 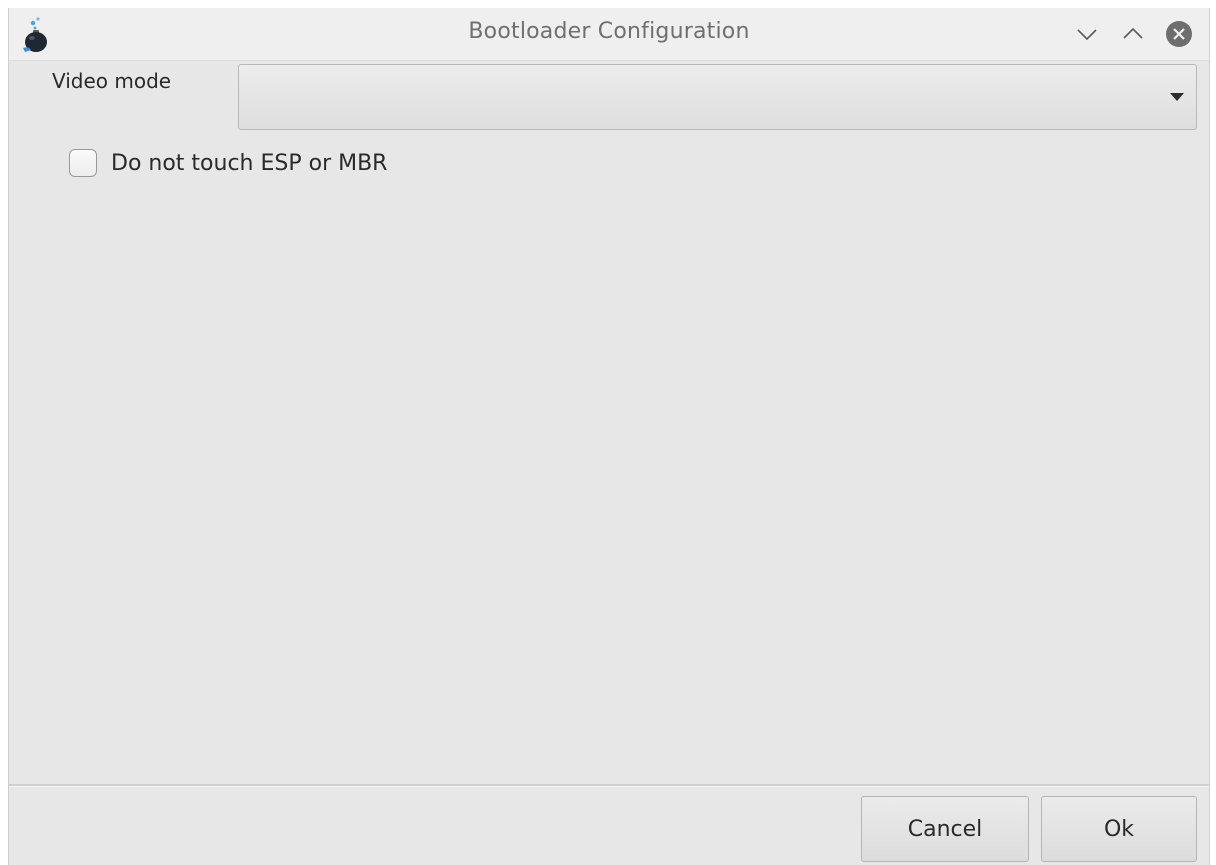 I want to click on dropdown-arrow-icon, so click(x=1177, y=97).